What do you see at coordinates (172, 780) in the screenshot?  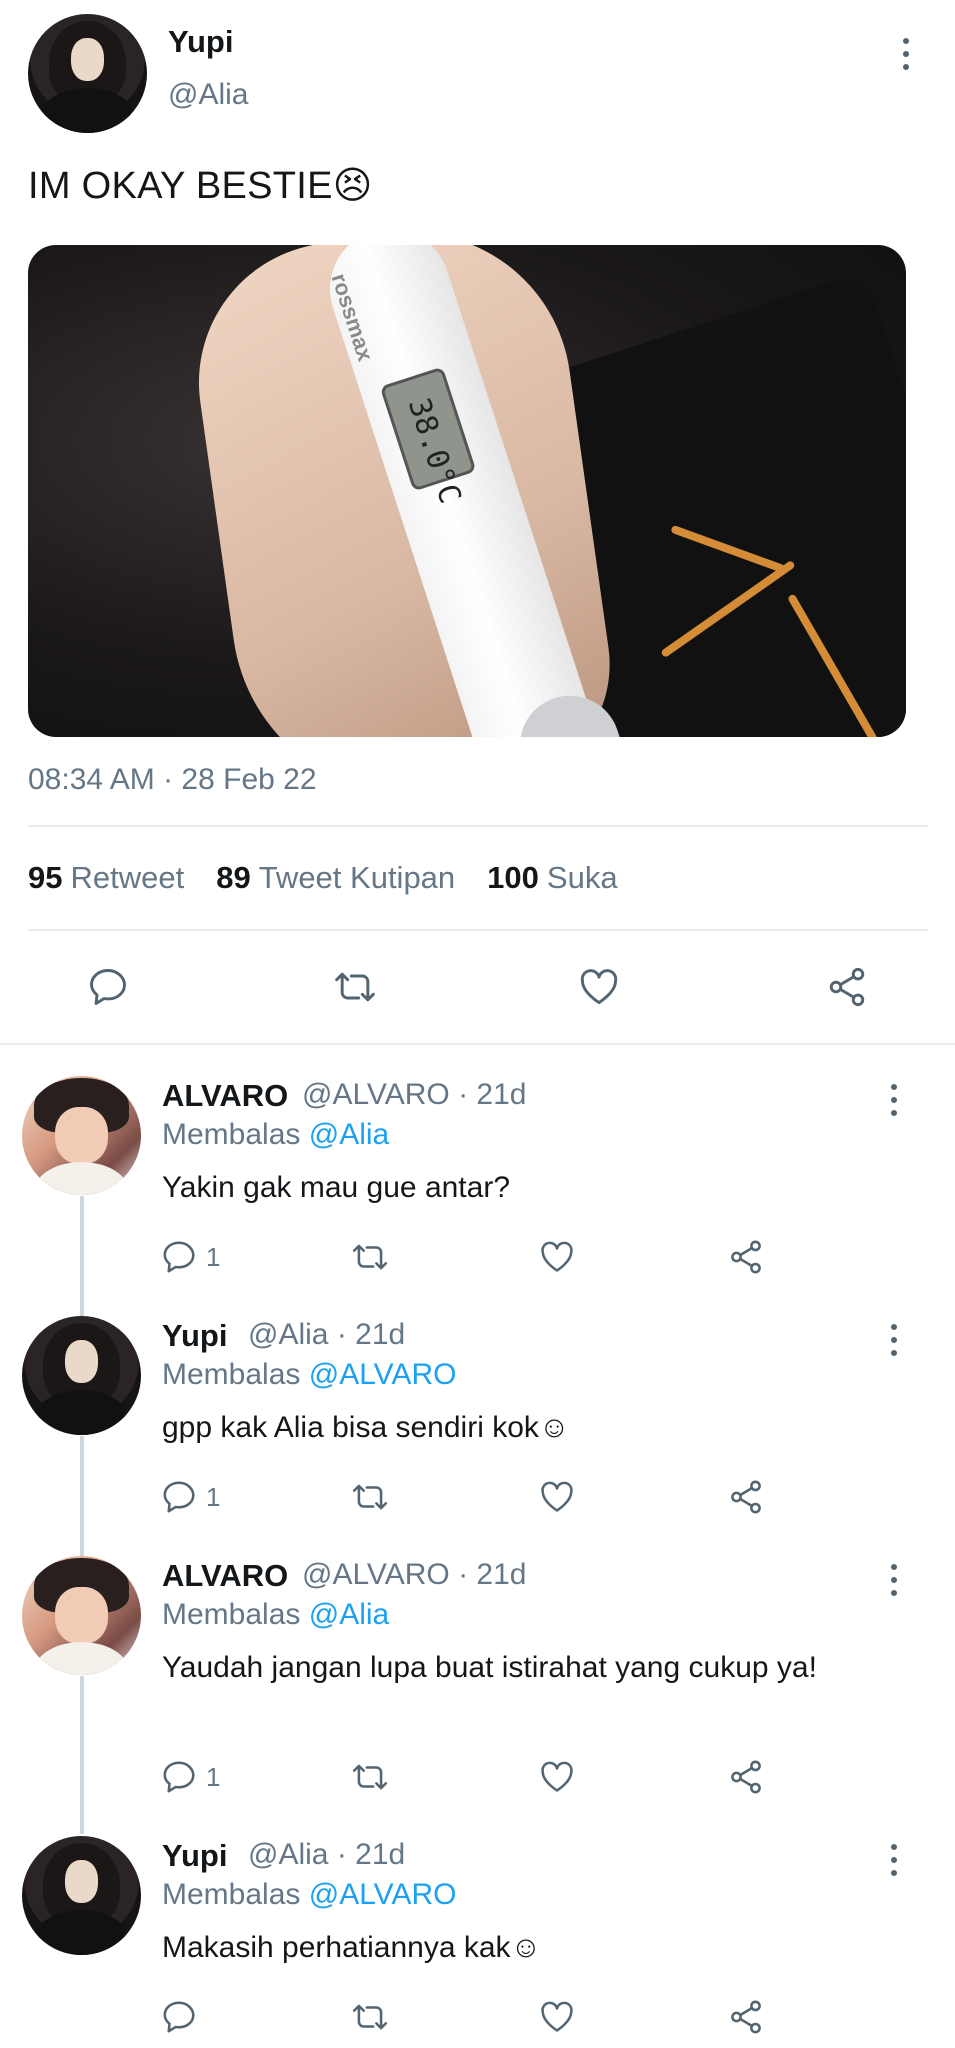 I see `tweet-timestamp: 08:34 AM · 28 Feb 22` at bounding box center [172, 780].